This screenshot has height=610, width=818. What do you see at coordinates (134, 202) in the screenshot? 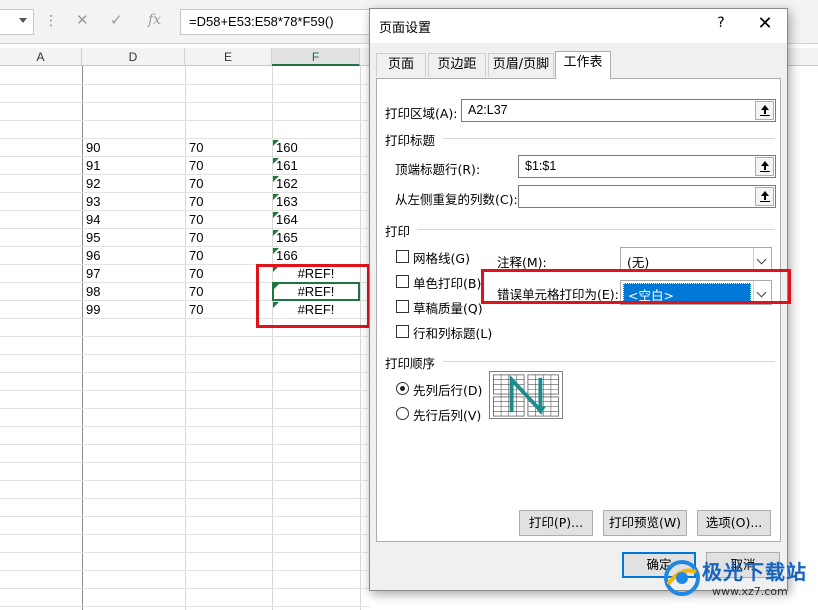
I see `cell-d: 93` at bounding box center [134, 202].